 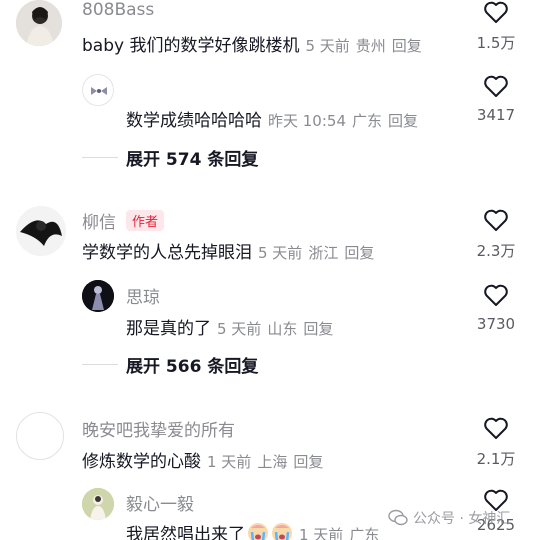 What do you see at coordinates (496, 99) in the screenshot?
I see `like-button: 3417` at bounding box center [496, 99].